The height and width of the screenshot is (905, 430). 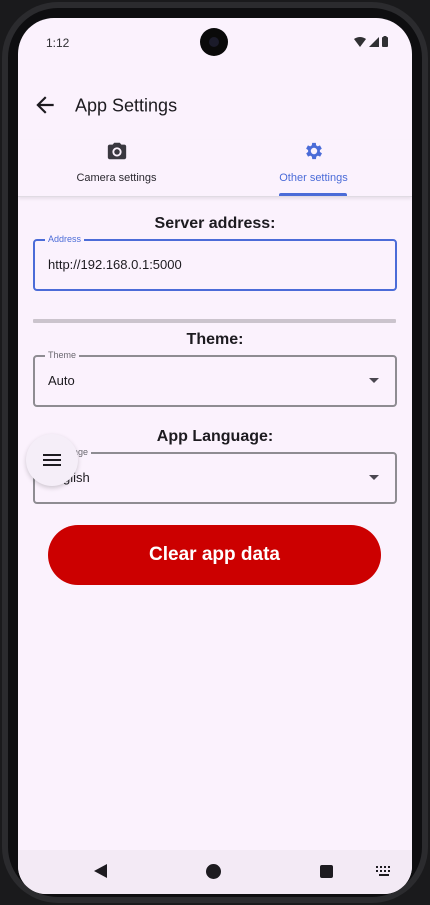 What do you see at coordinates (384, 872) in the screenshot?
I see `keyboard-icon` at bounding box center [384, 872].